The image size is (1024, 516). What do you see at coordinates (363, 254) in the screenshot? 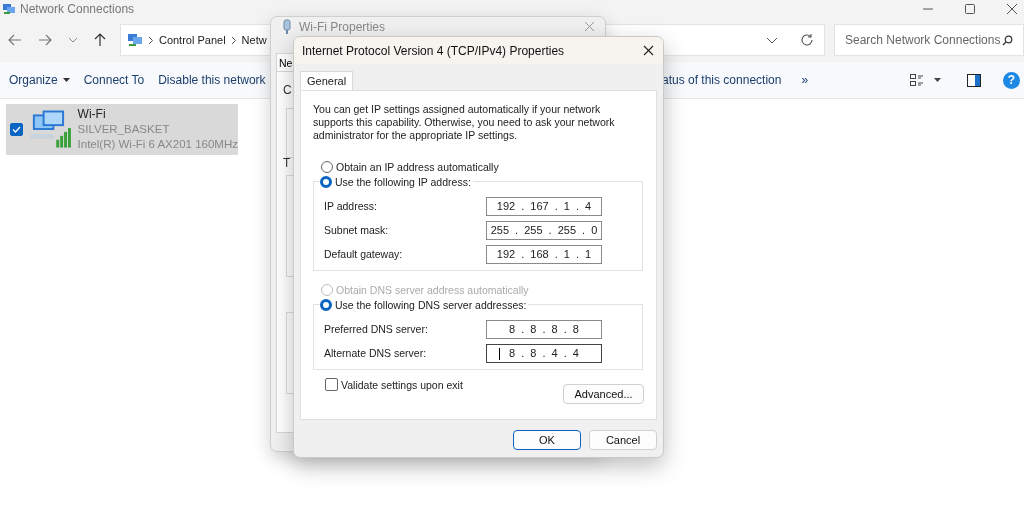
I see `field-label: Default gateway:` at bounding box center [363, 254].